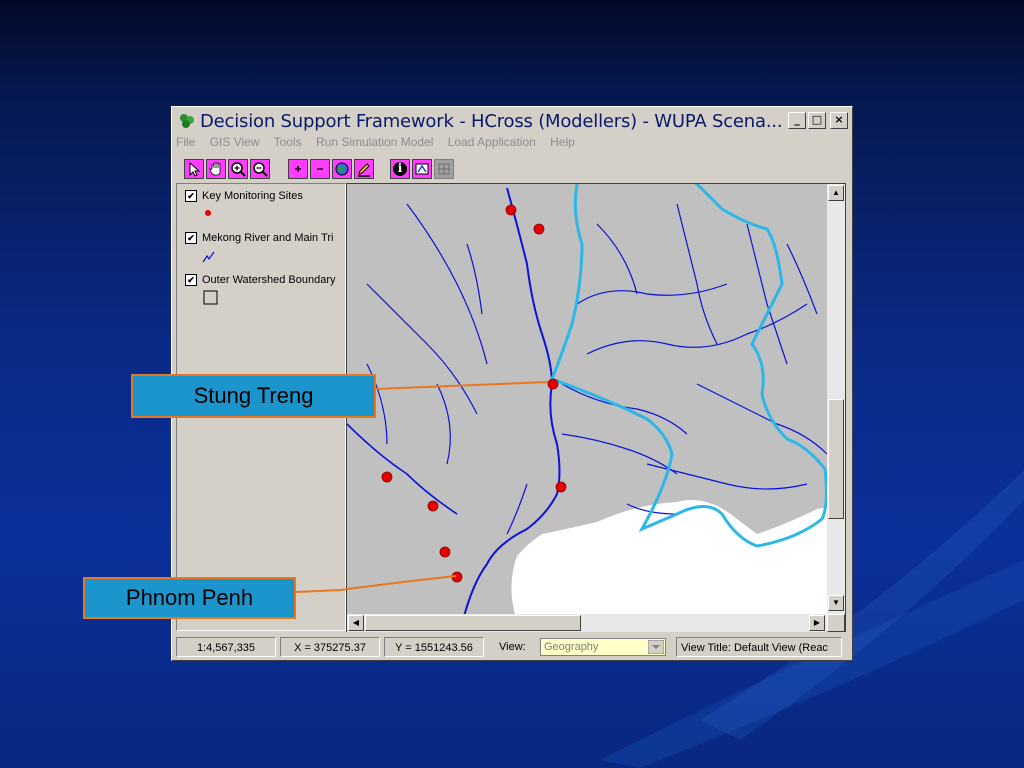  Describe the element at coordinates (462, 385) in the screenshot. I see `stung-treng-leader-line` at that location.